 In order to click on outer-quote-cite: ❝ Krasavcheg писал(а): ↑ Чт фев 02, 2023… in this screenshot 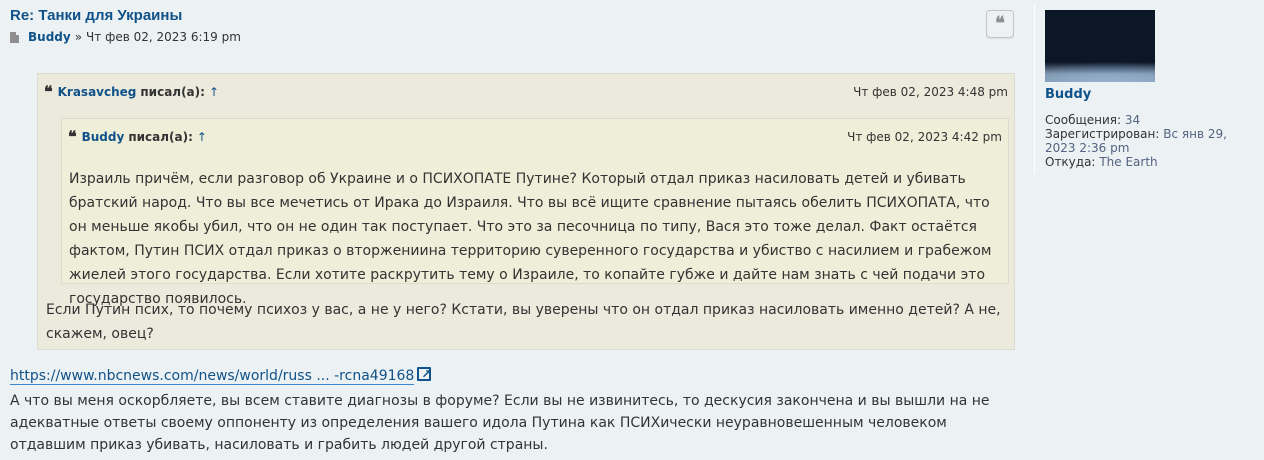, I will do `click(526, 92)`.